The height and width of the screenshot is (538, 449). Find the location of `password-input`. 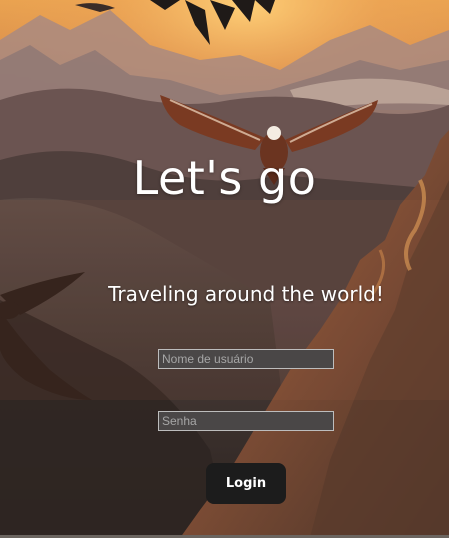

password-input is located at coordinates (246, 421).